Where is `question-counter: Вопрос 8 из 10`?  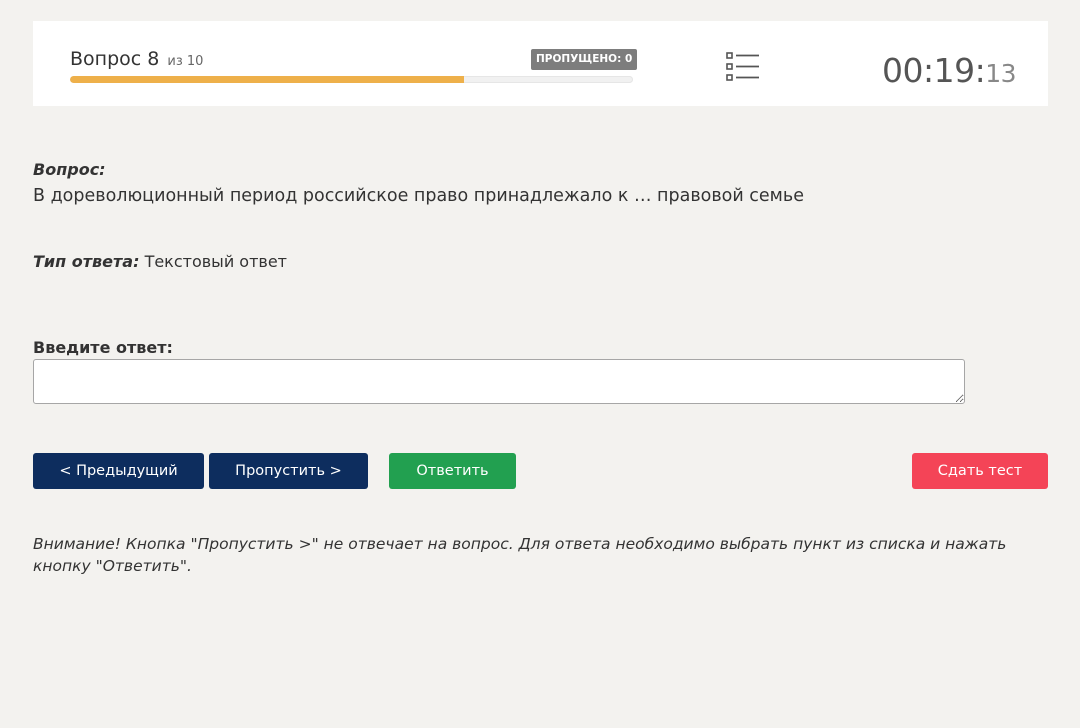 question-counter: Вопрос 8 из 10 is located at coordinates (136, 59).